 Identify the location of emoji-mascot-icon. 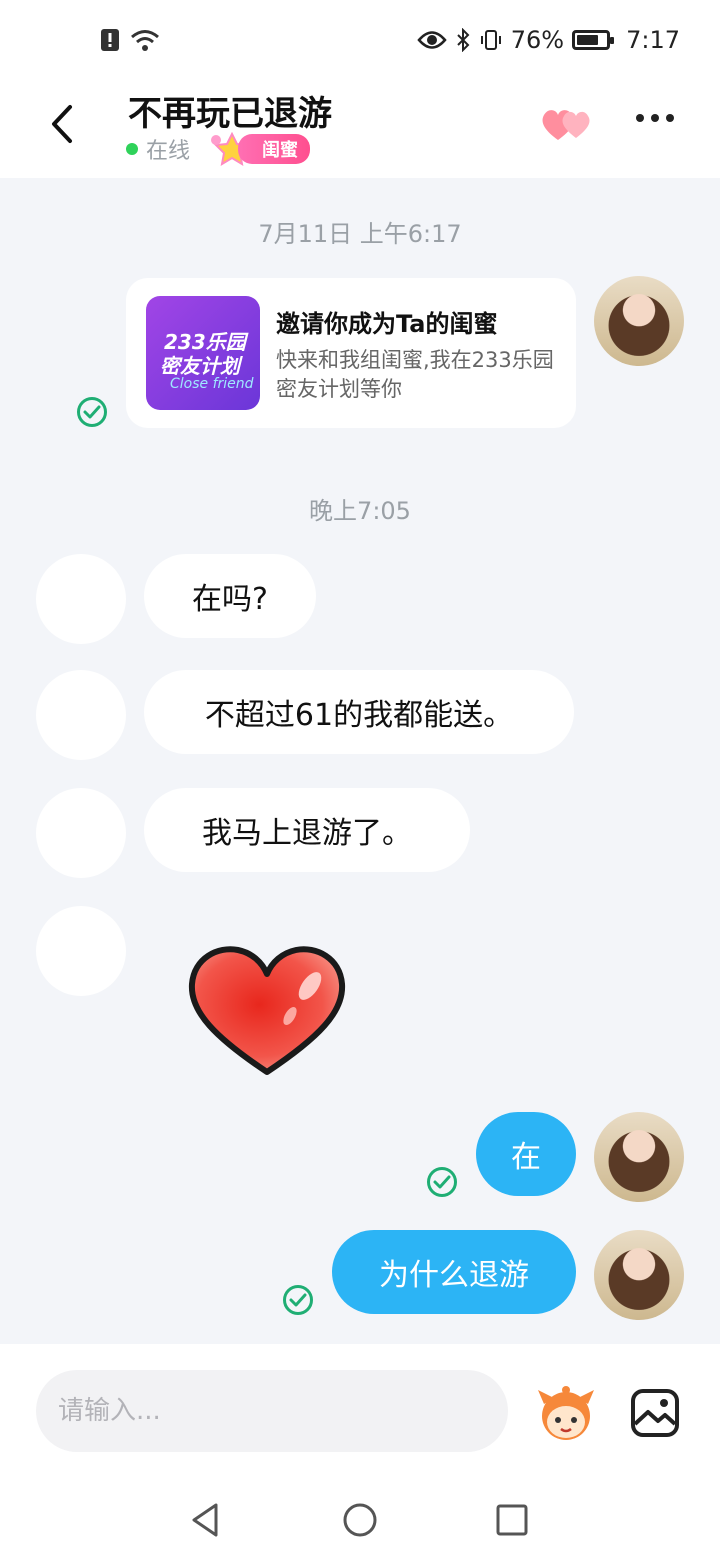
(566, 1412).